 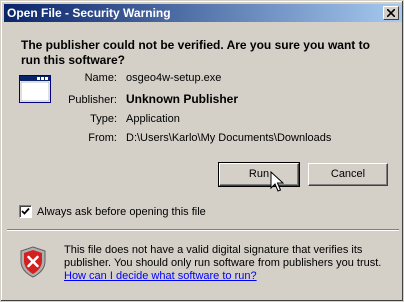 I want to click on run-button: Run, so click(x=259, y=174).